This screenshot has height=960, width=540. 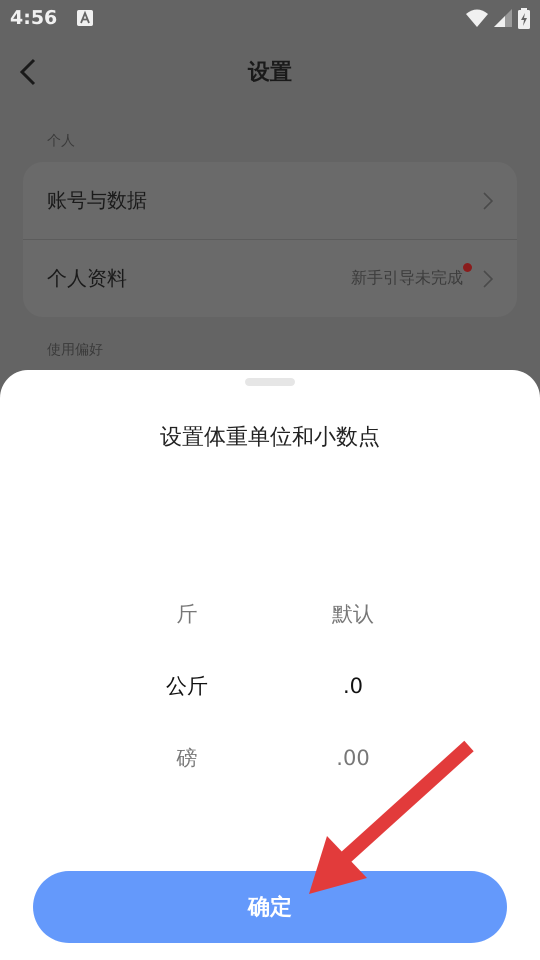 I want to click on keyboard-icon, so click(x=85, y=18).